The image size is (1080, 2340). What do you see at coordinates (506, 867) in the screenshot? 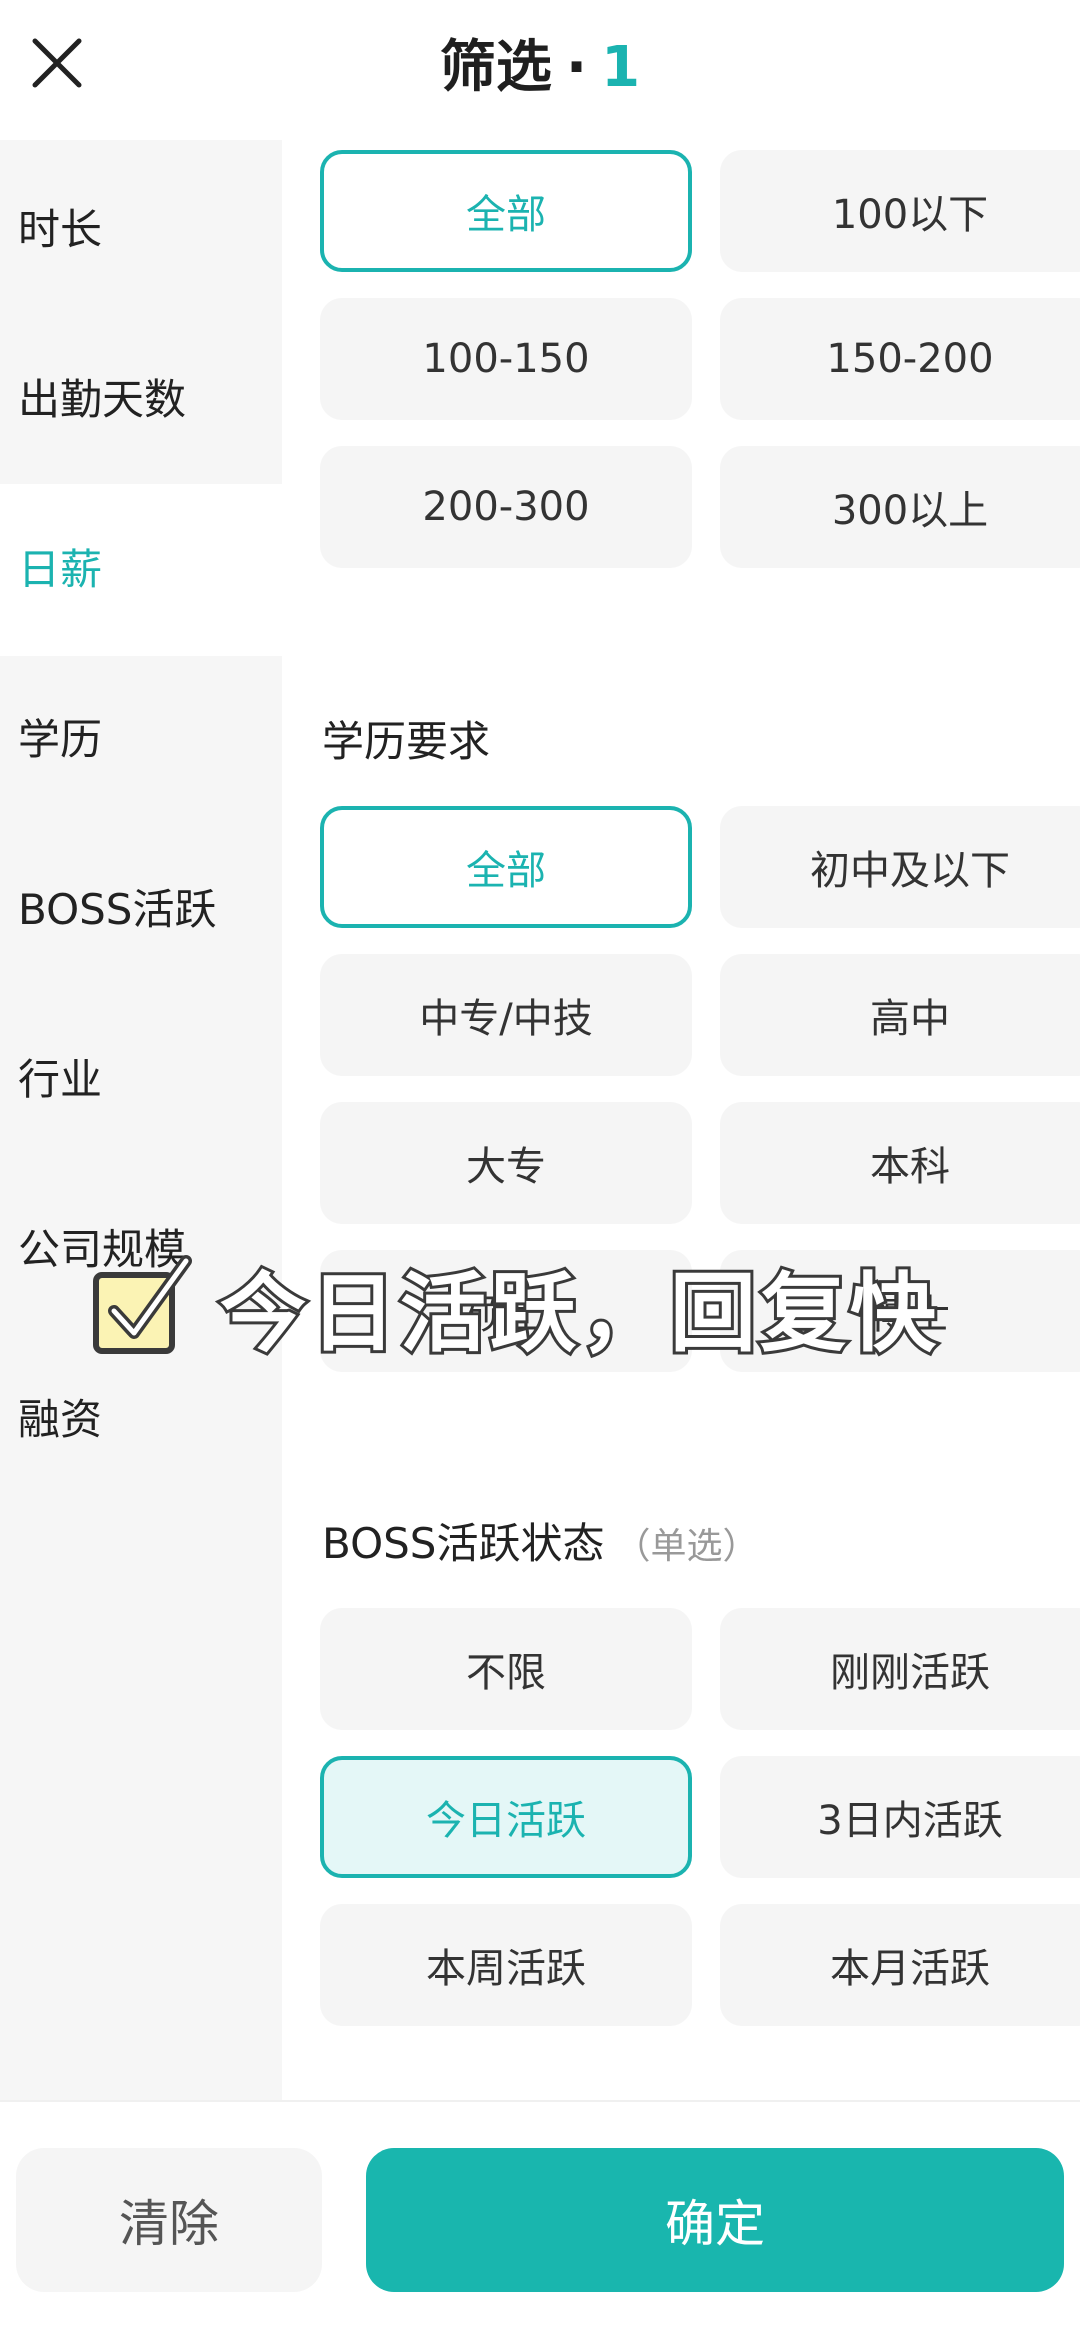
I see `education-option-all: 全部` at bounding box center [506, 867].